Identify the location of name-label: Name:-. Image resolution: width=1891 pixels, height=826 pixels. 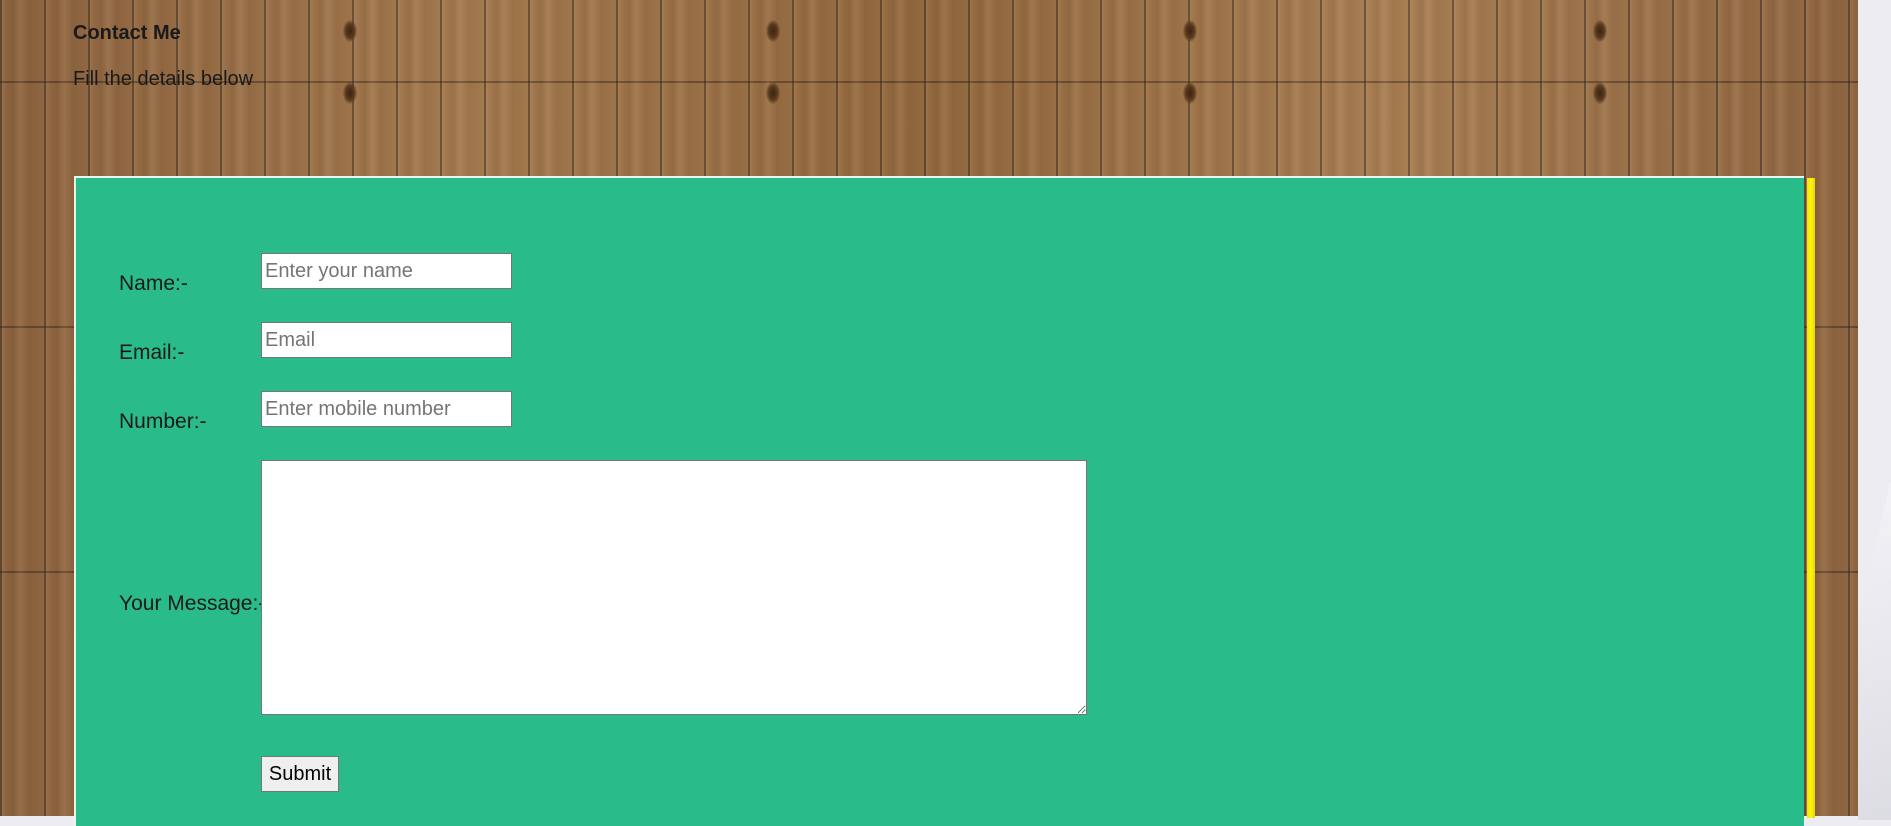
(153, 283).